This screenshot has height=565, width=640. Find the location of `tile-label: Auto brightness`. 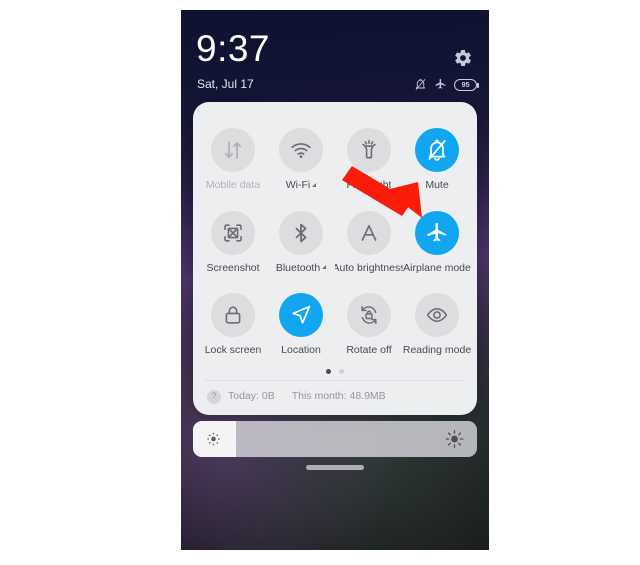

tile-label: Auto brightness is located at coordinates (369, 267).